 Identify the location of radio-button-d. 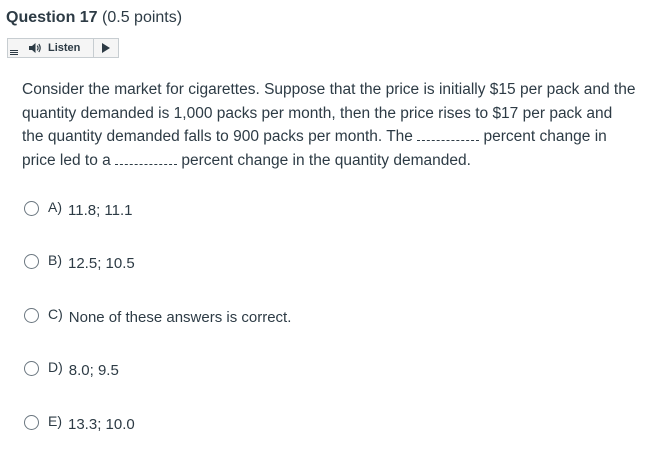
(31, 368).